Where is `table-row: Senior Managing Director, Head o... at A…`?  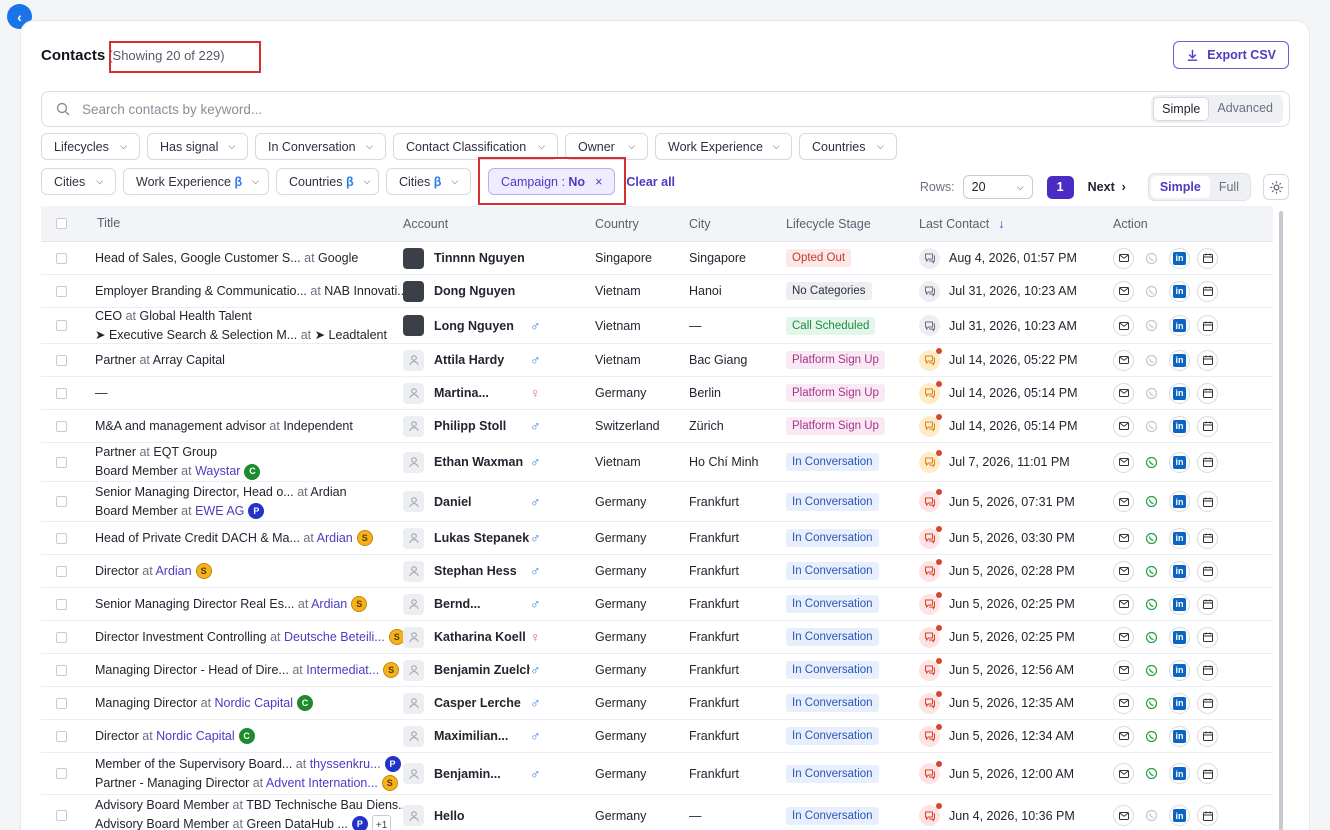
table-row: Senior Managing Director, Head o... at A… is located at coordinates (657, 502).